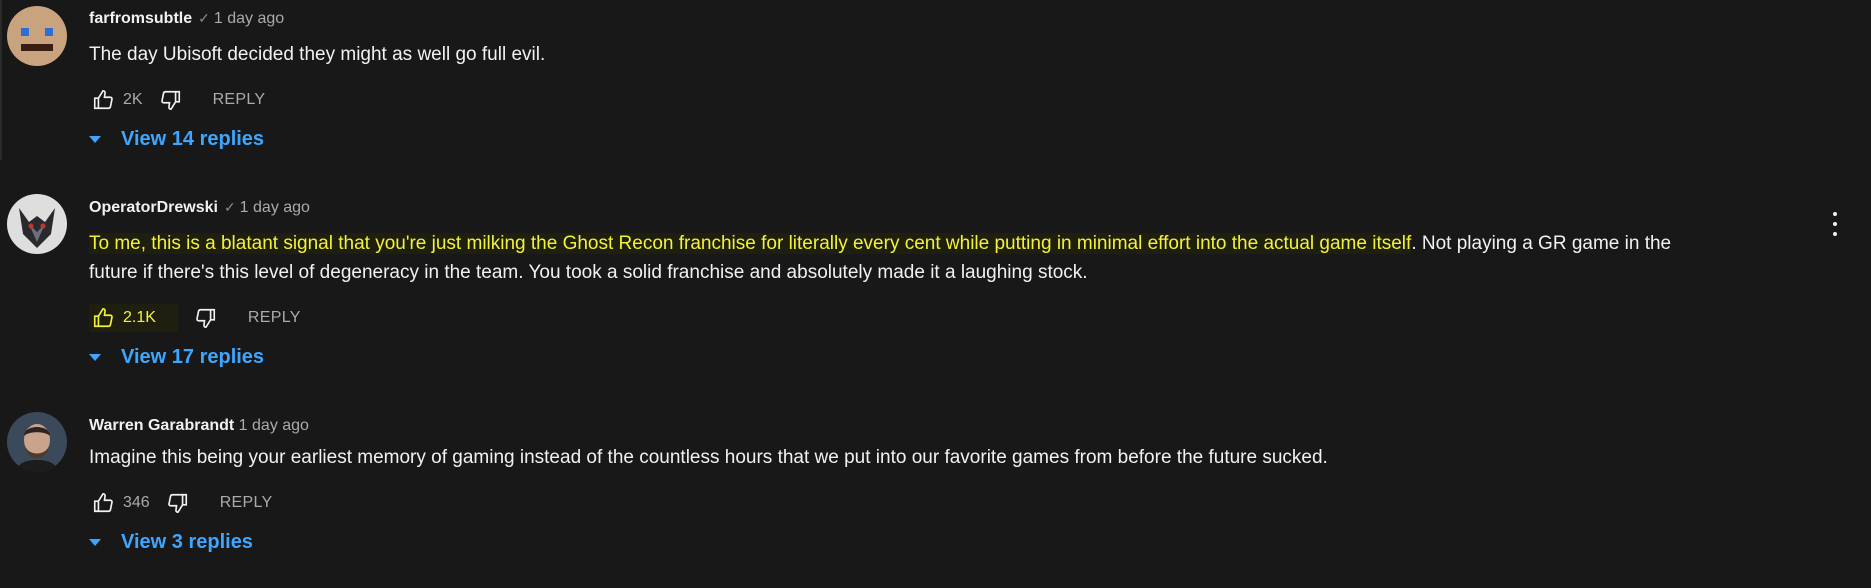 This screenshot has width=1871, height=588. Describe the element at coordinates (1, 80) in the screenshot. I see `left-edge-divider` at that location.